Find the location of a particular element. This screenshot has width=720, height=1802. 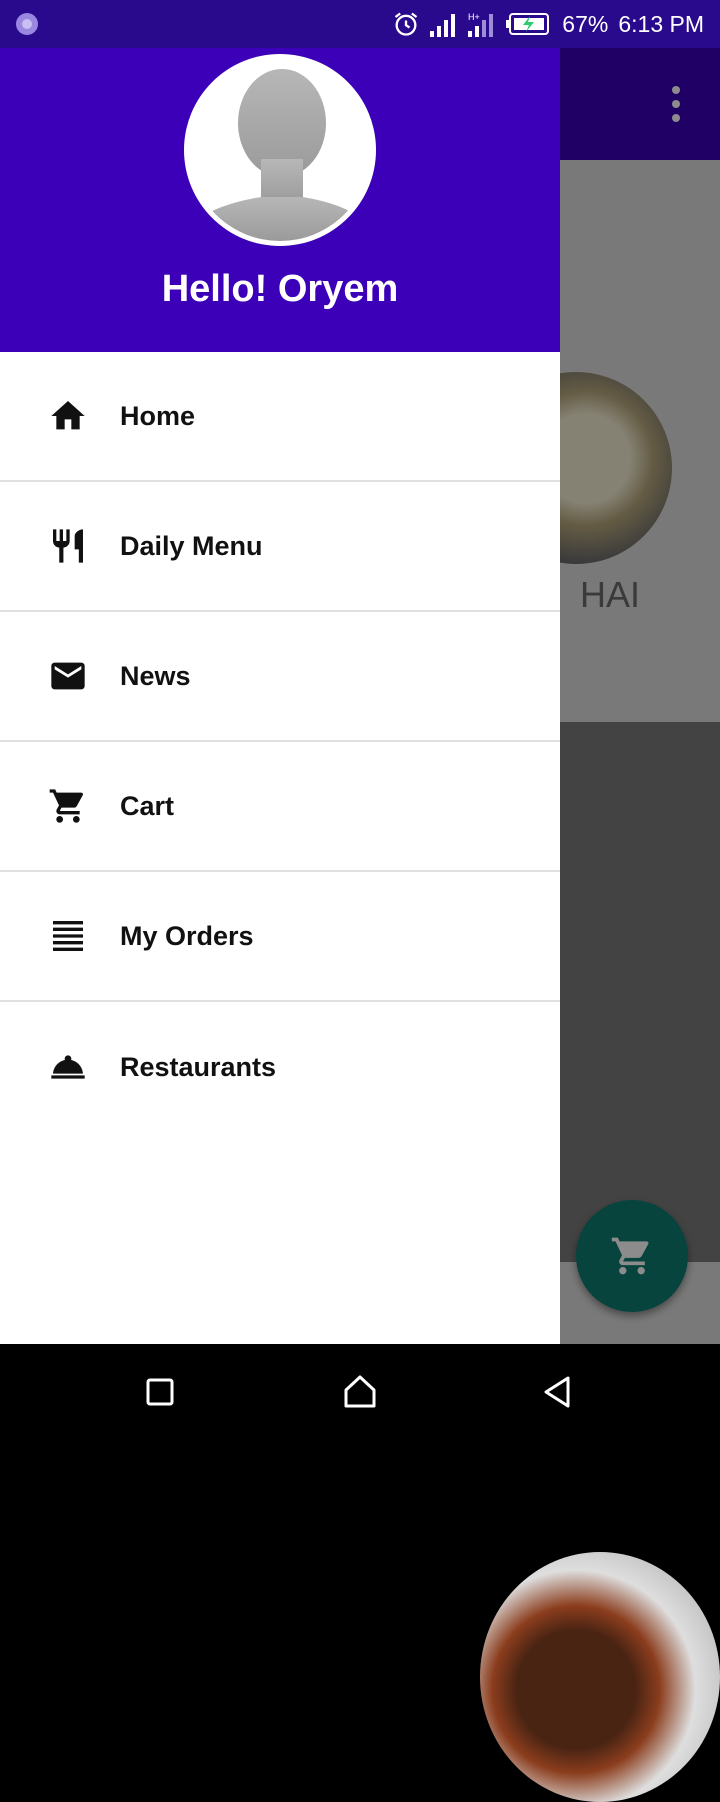

menu-label: Restaurants is located at coordinates (198, 1066).